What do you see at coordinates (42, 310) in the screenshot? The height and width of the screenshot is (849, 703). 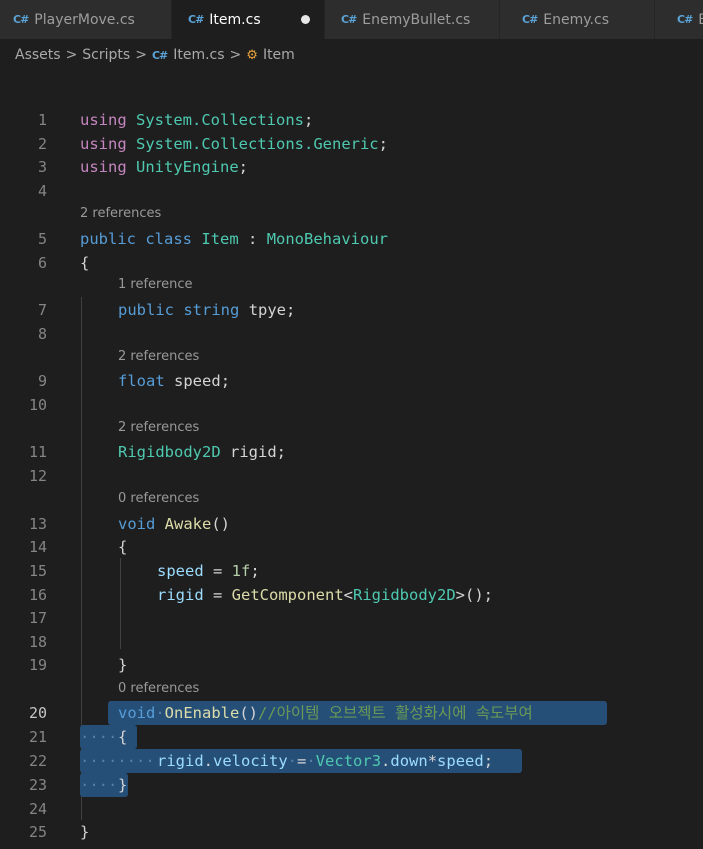 I see `line-number: 7` at bounding box center [42, 310].